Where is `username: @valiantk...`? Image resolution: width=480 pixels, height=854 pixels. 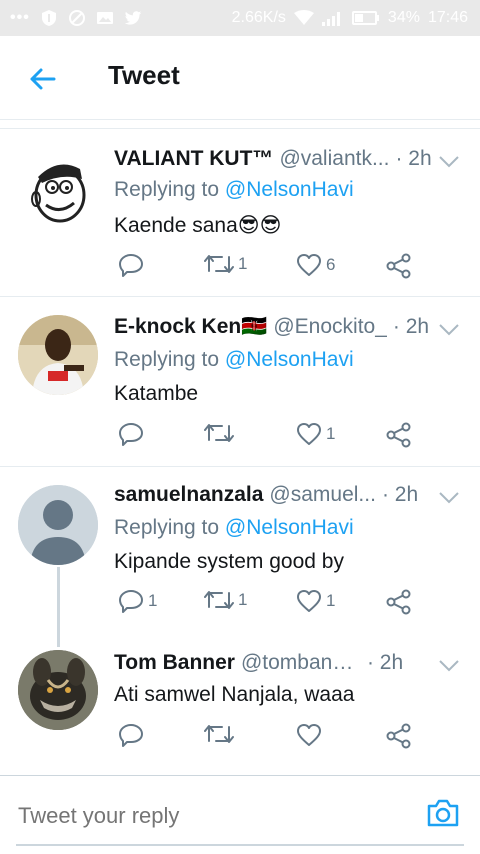 username: @valiantk... is located at coordinates (334, 159).